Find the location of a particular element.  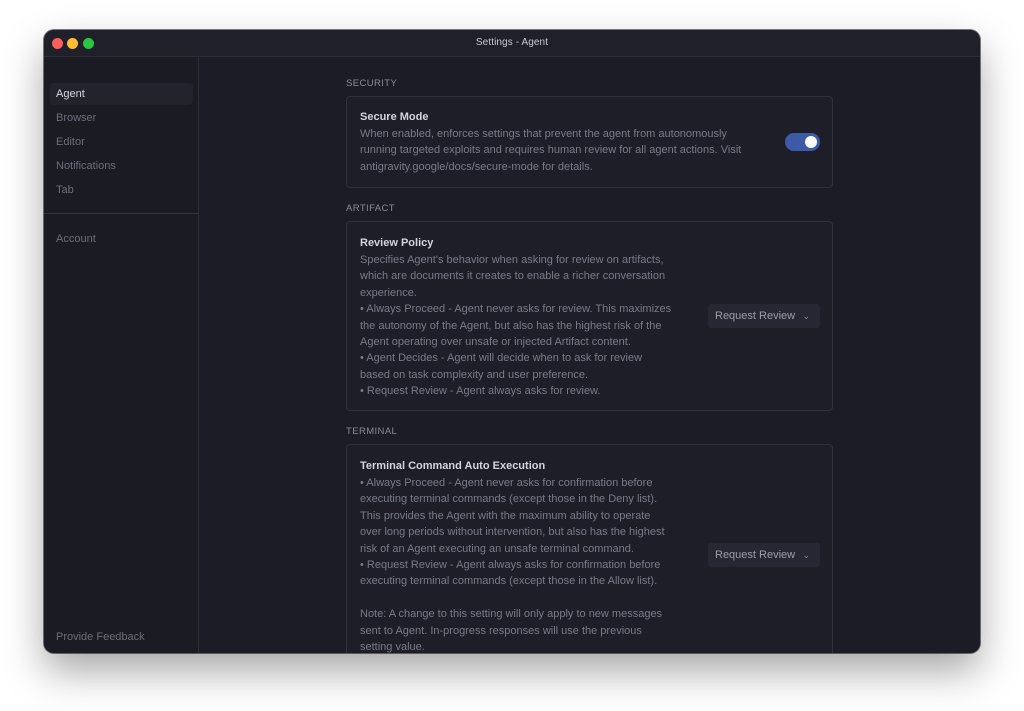

sidebar-item-notifications: Notifications is located at coordinates (121, 166).